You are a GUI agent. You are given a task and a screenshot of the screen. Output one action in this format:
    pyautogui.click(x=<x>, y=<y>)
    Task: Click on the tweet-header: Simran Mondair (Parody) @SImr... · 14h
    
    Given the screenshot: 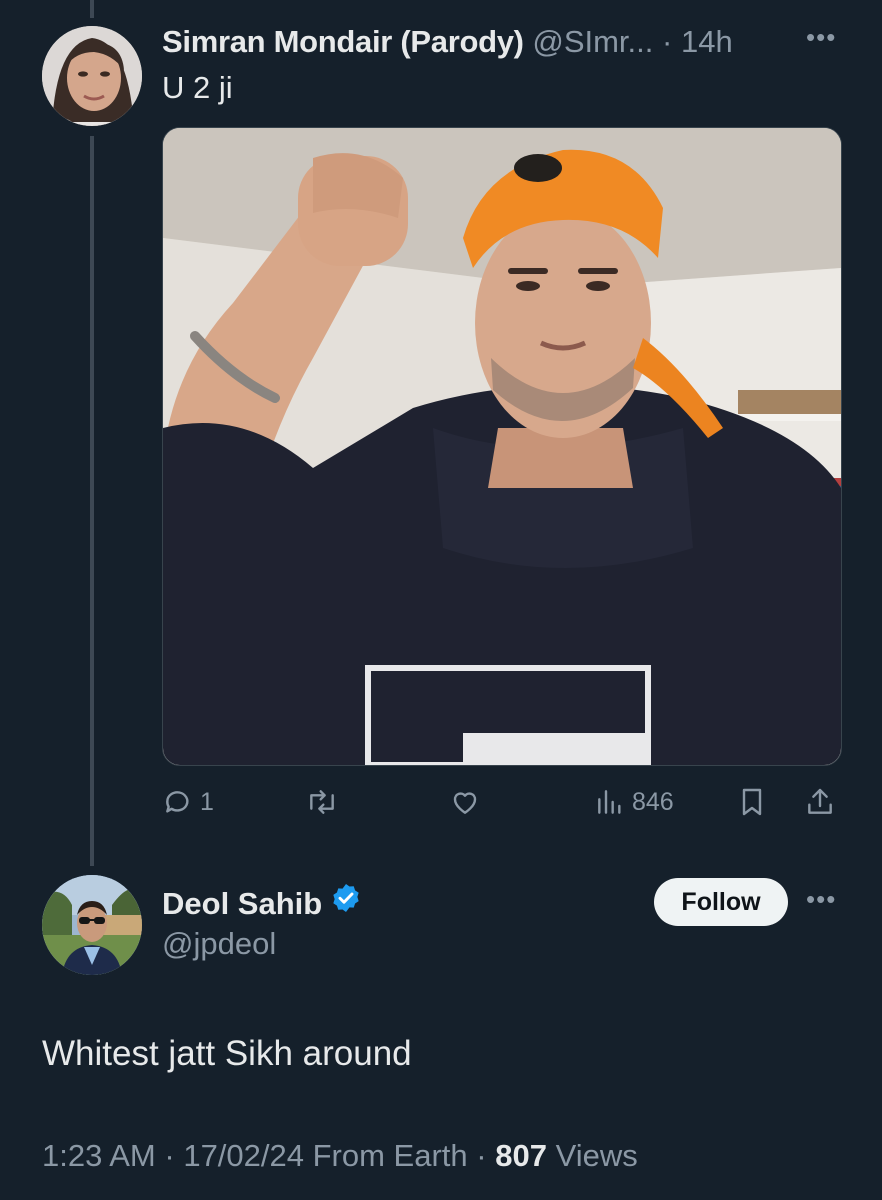 What is the action you would take?
    pyautogui.click(x=447, y=42)
    